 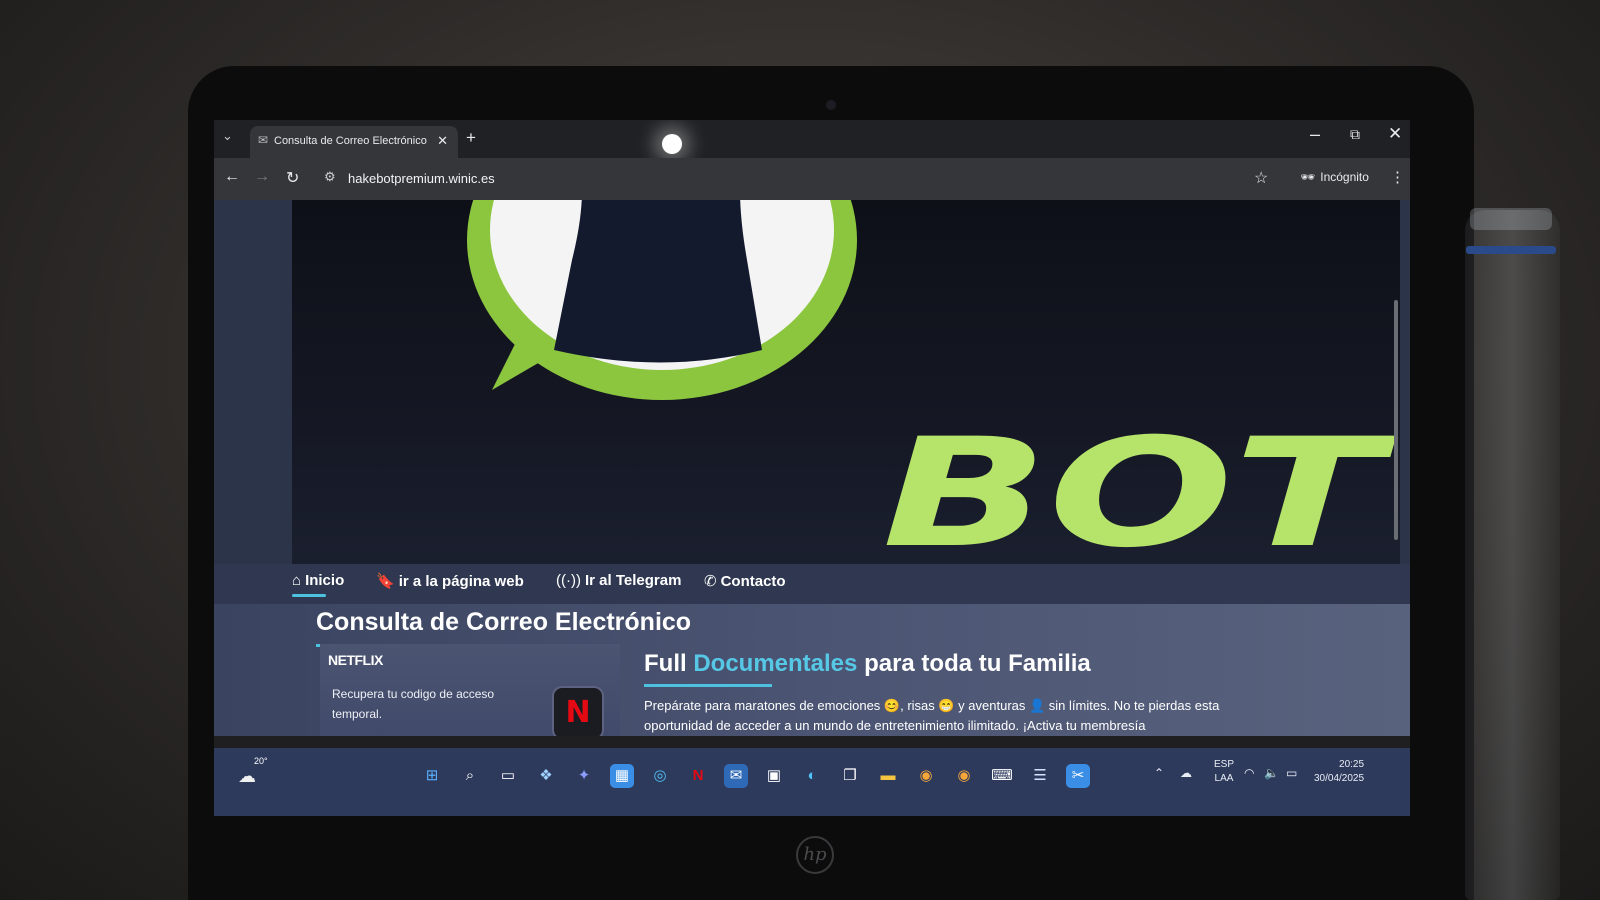 What do you see at coordinates (888, 776) in the screenshot?
I see `file-explorer-icon: ▬` at bounding box center [888, 776].